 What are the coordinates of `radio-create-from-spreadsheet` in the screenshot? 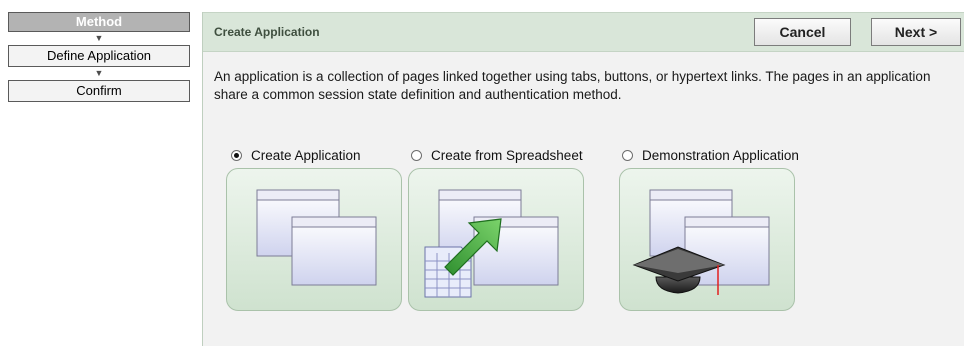 It's located at (416, 155).